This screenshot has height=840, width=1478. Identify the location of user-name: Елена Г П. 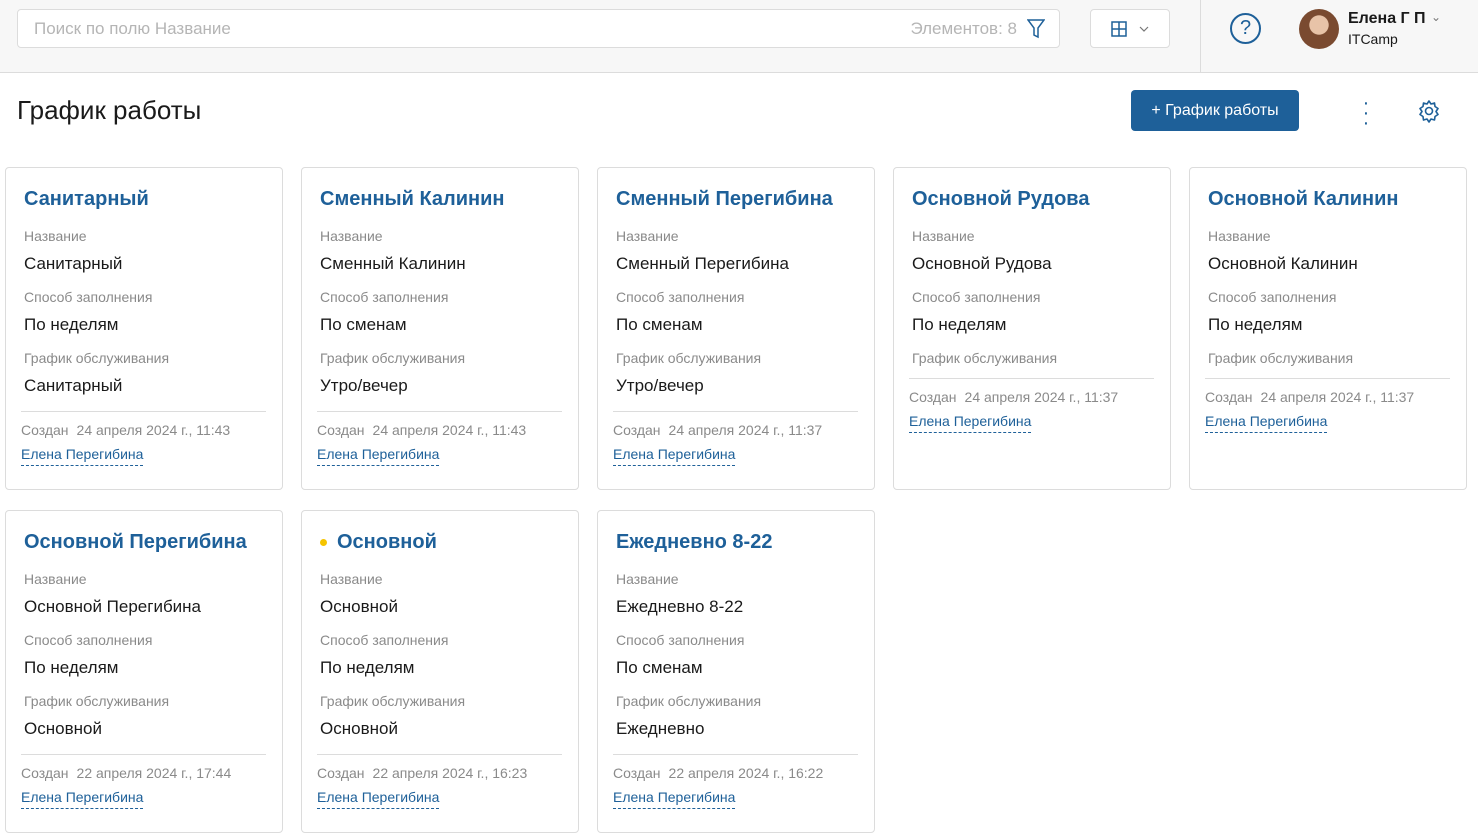
(1387, 19).